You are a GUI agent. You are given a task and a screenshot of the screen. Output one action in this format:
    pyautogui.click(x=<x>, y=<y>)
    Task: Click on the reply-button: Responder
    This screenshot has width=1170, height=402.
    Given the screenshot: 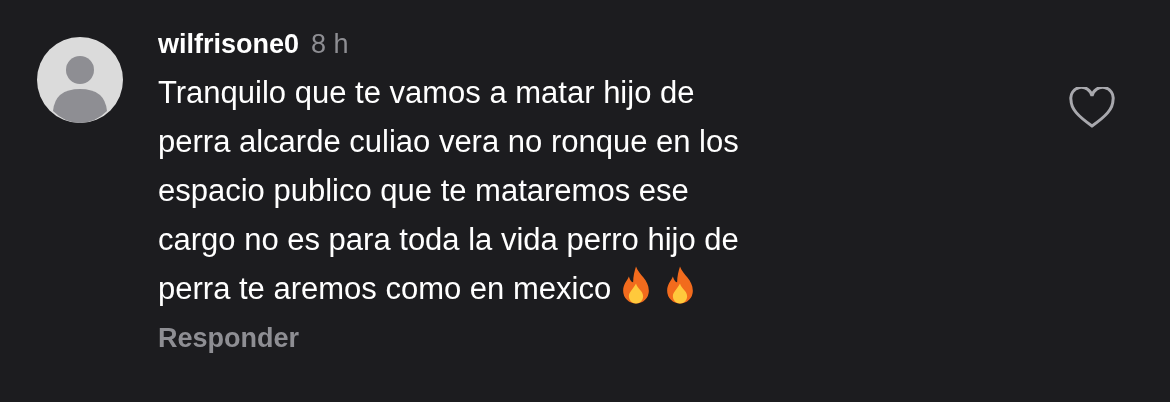 What is the action you would take?
    pyautogui.click(x=229, y=338)
    